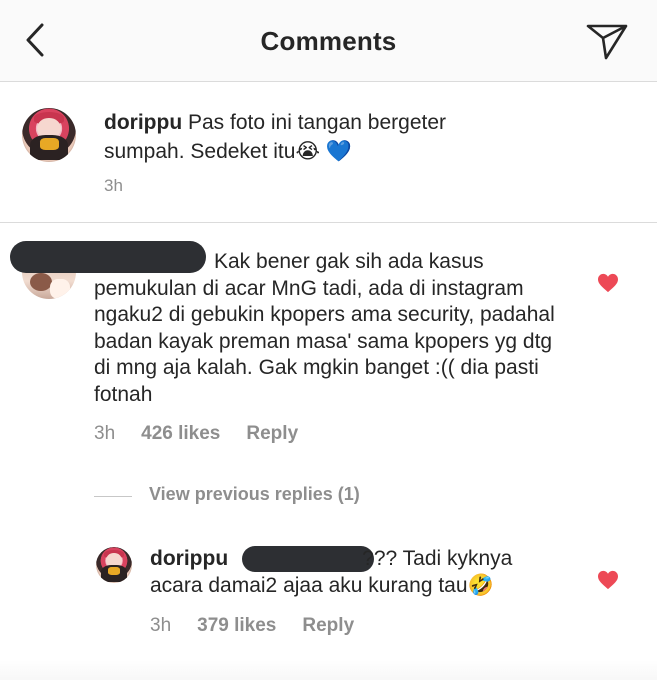 Image resolution: width=657 pixels, height=680 pixels. I want to click on share-button, so click(607, 41).